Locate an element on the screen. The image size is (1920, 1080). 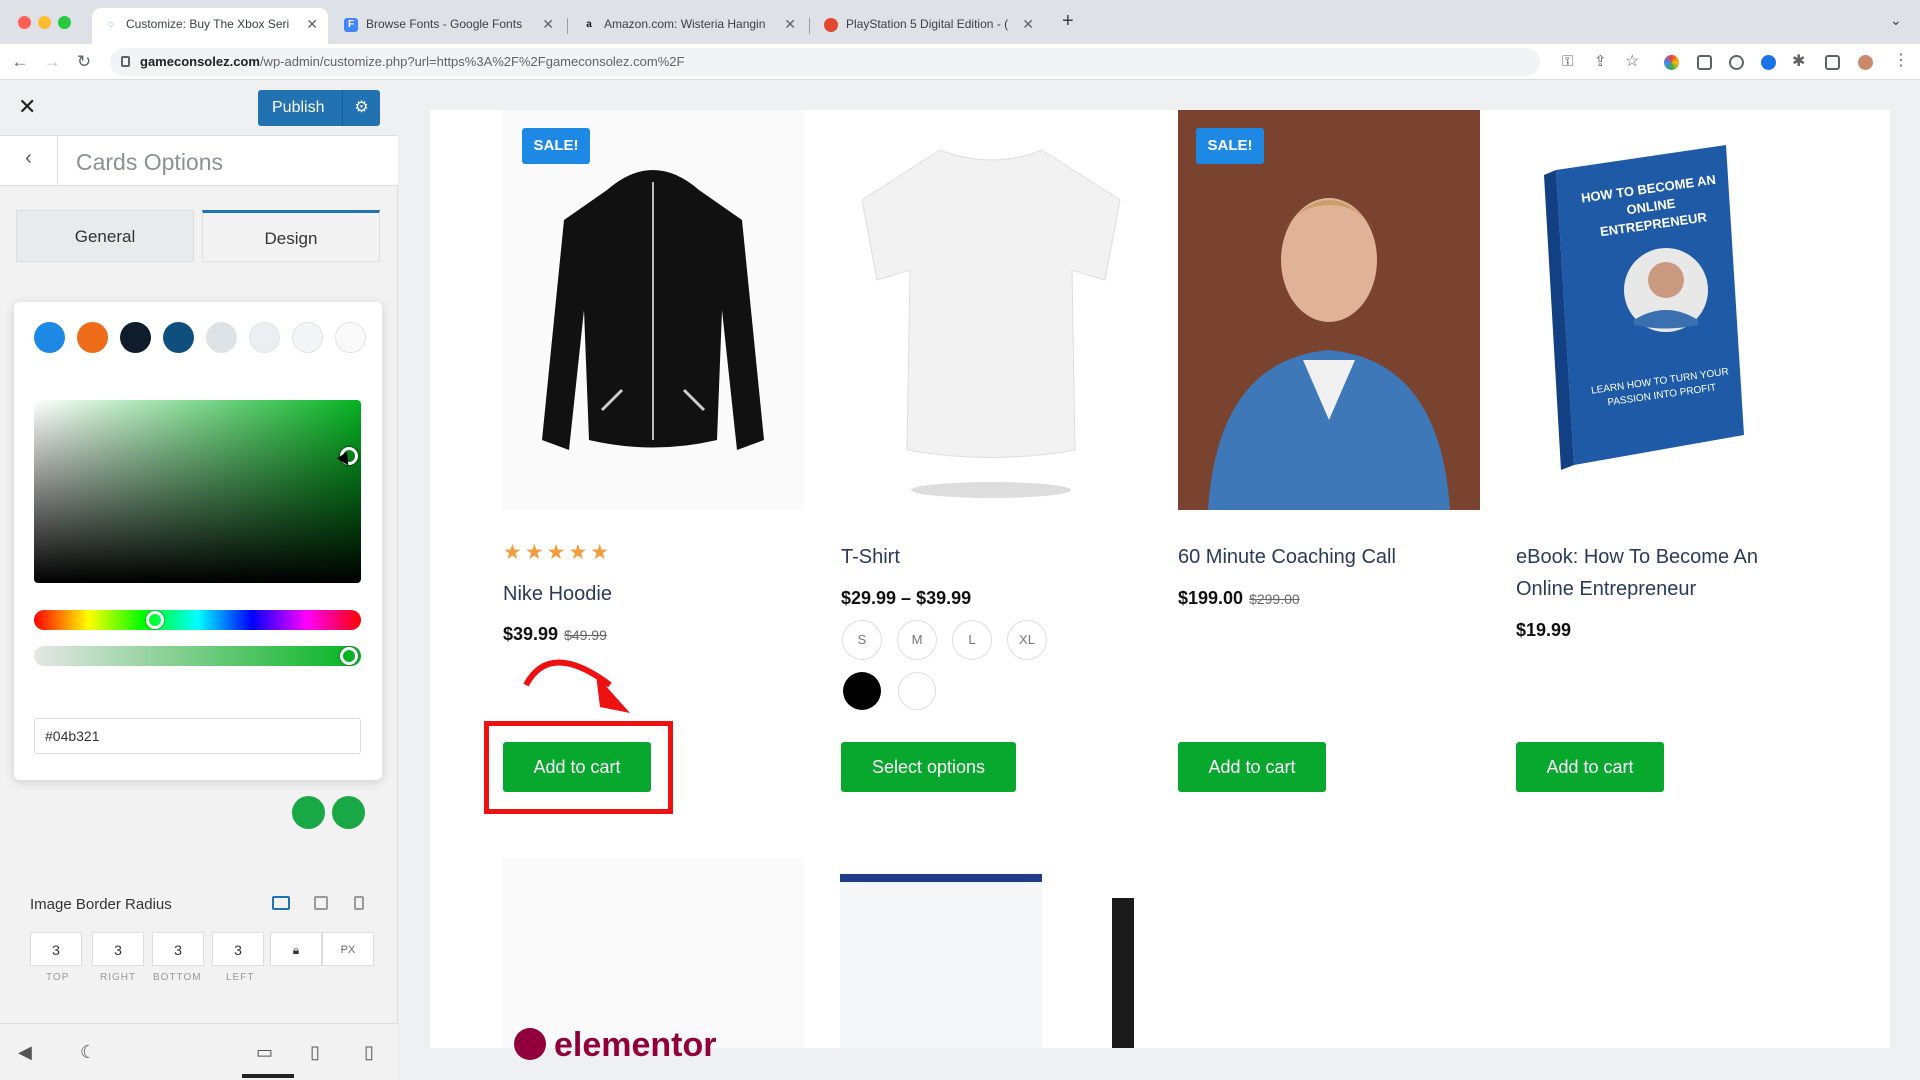
tablet-preview-icon: ▯ is located at coordinates (315, 1052).